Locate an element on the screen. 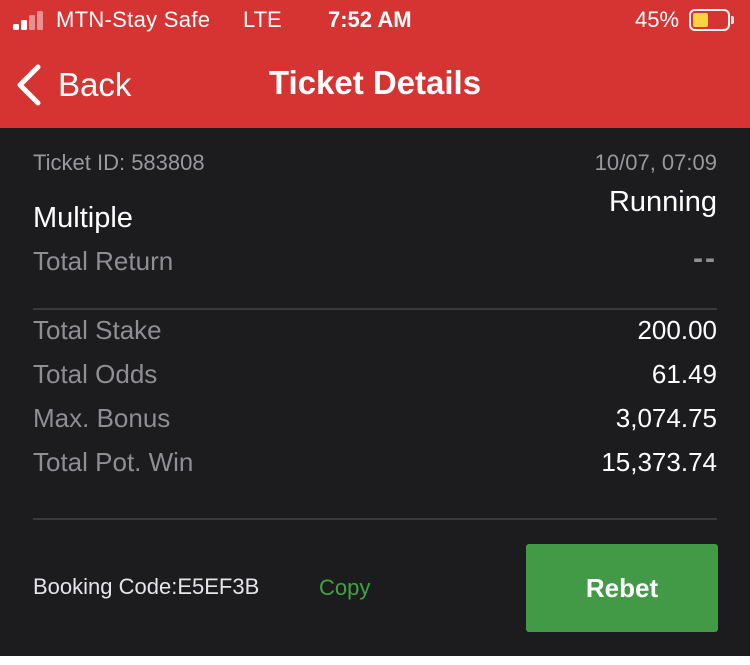 The image size is (750, 665). battery-level-fill is located at coordinates (700, 20).